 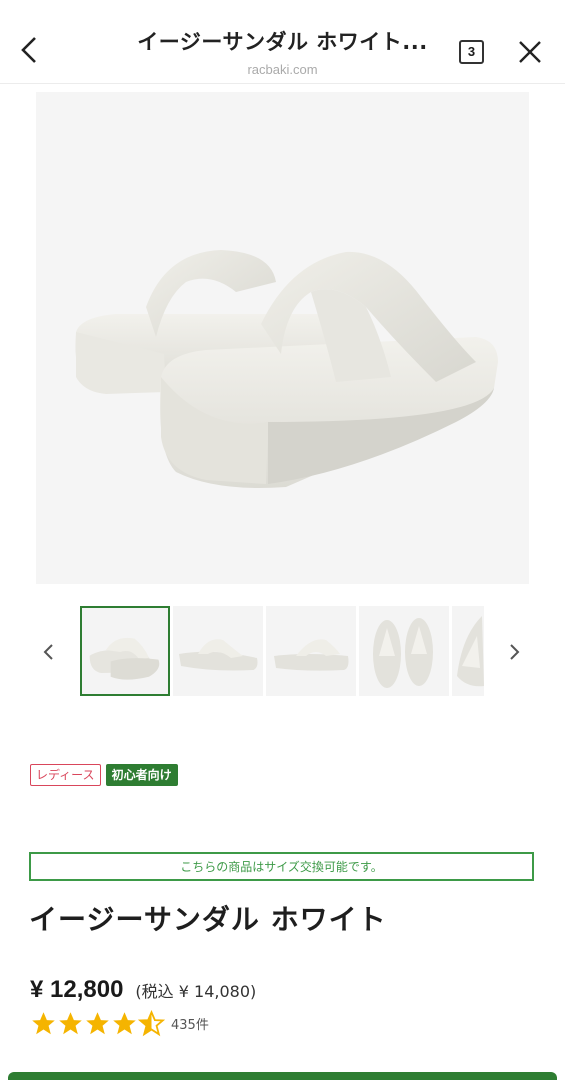 I want to click on tag-list: レディース 初心者向け, so click(x=104, y=775).